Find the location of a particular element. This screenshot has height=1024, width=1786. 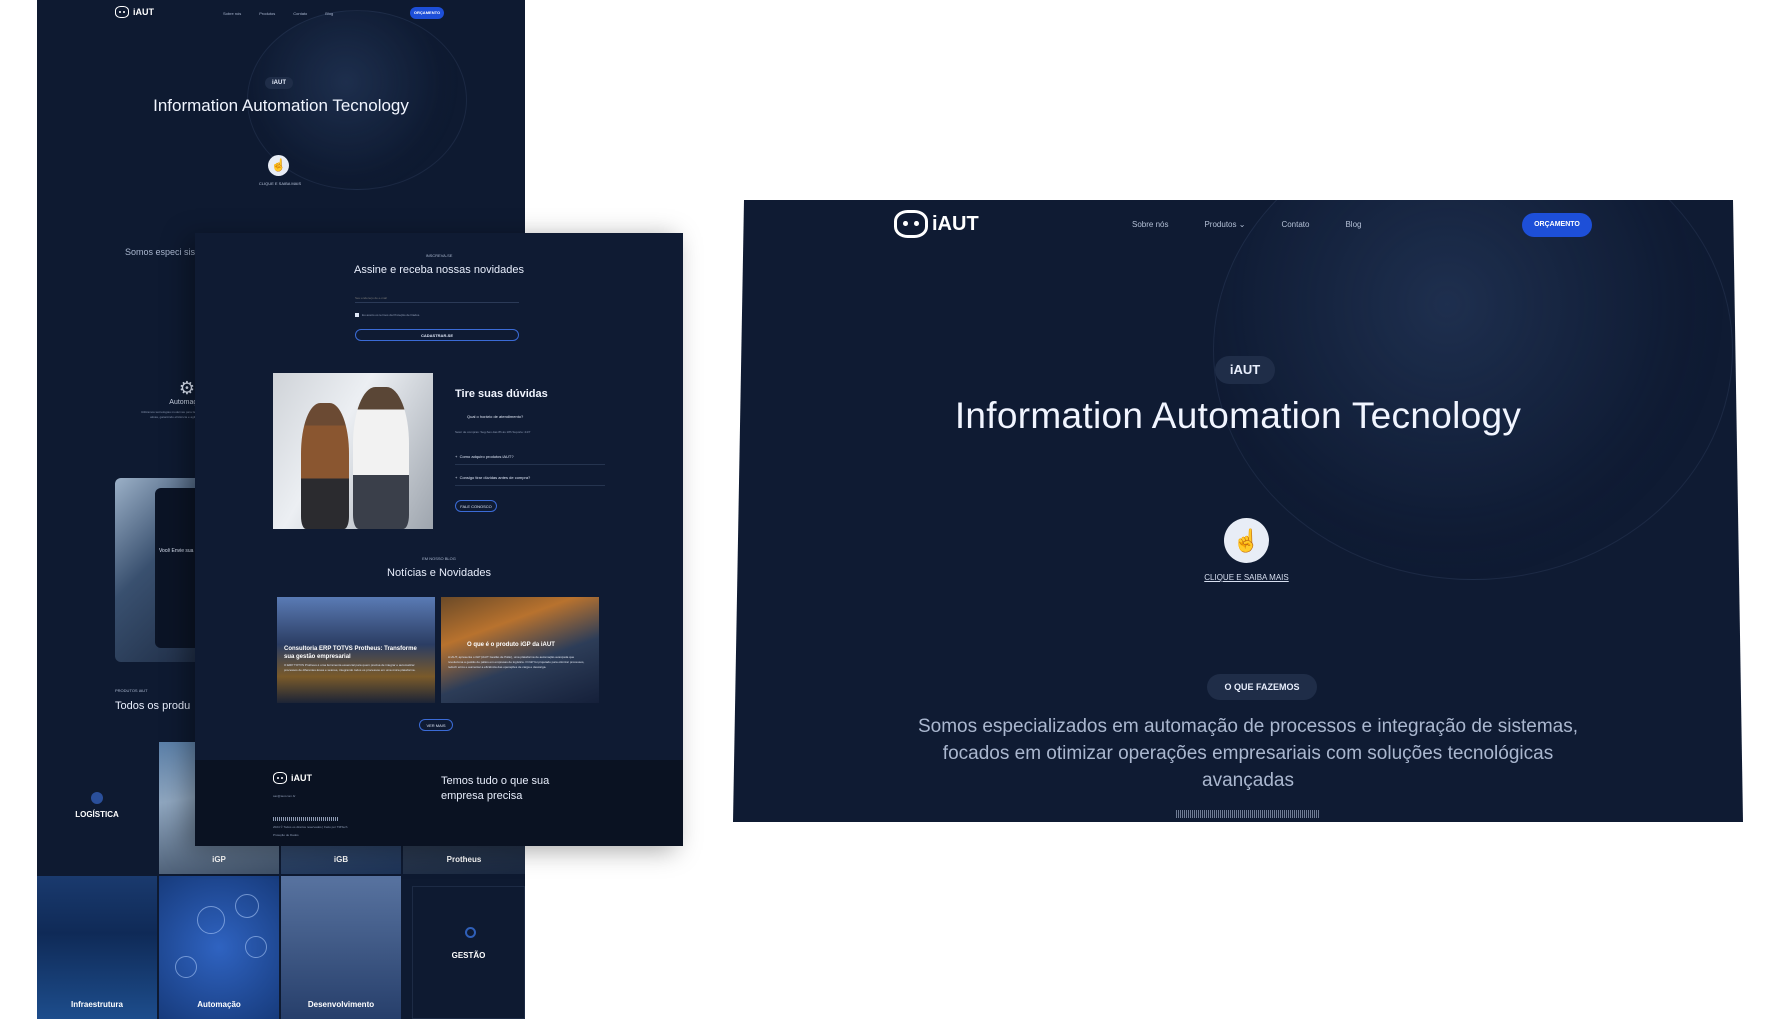

faq-item: + Consigo tirar dúvidas antes de compra? is located at coordinates (530, 479).